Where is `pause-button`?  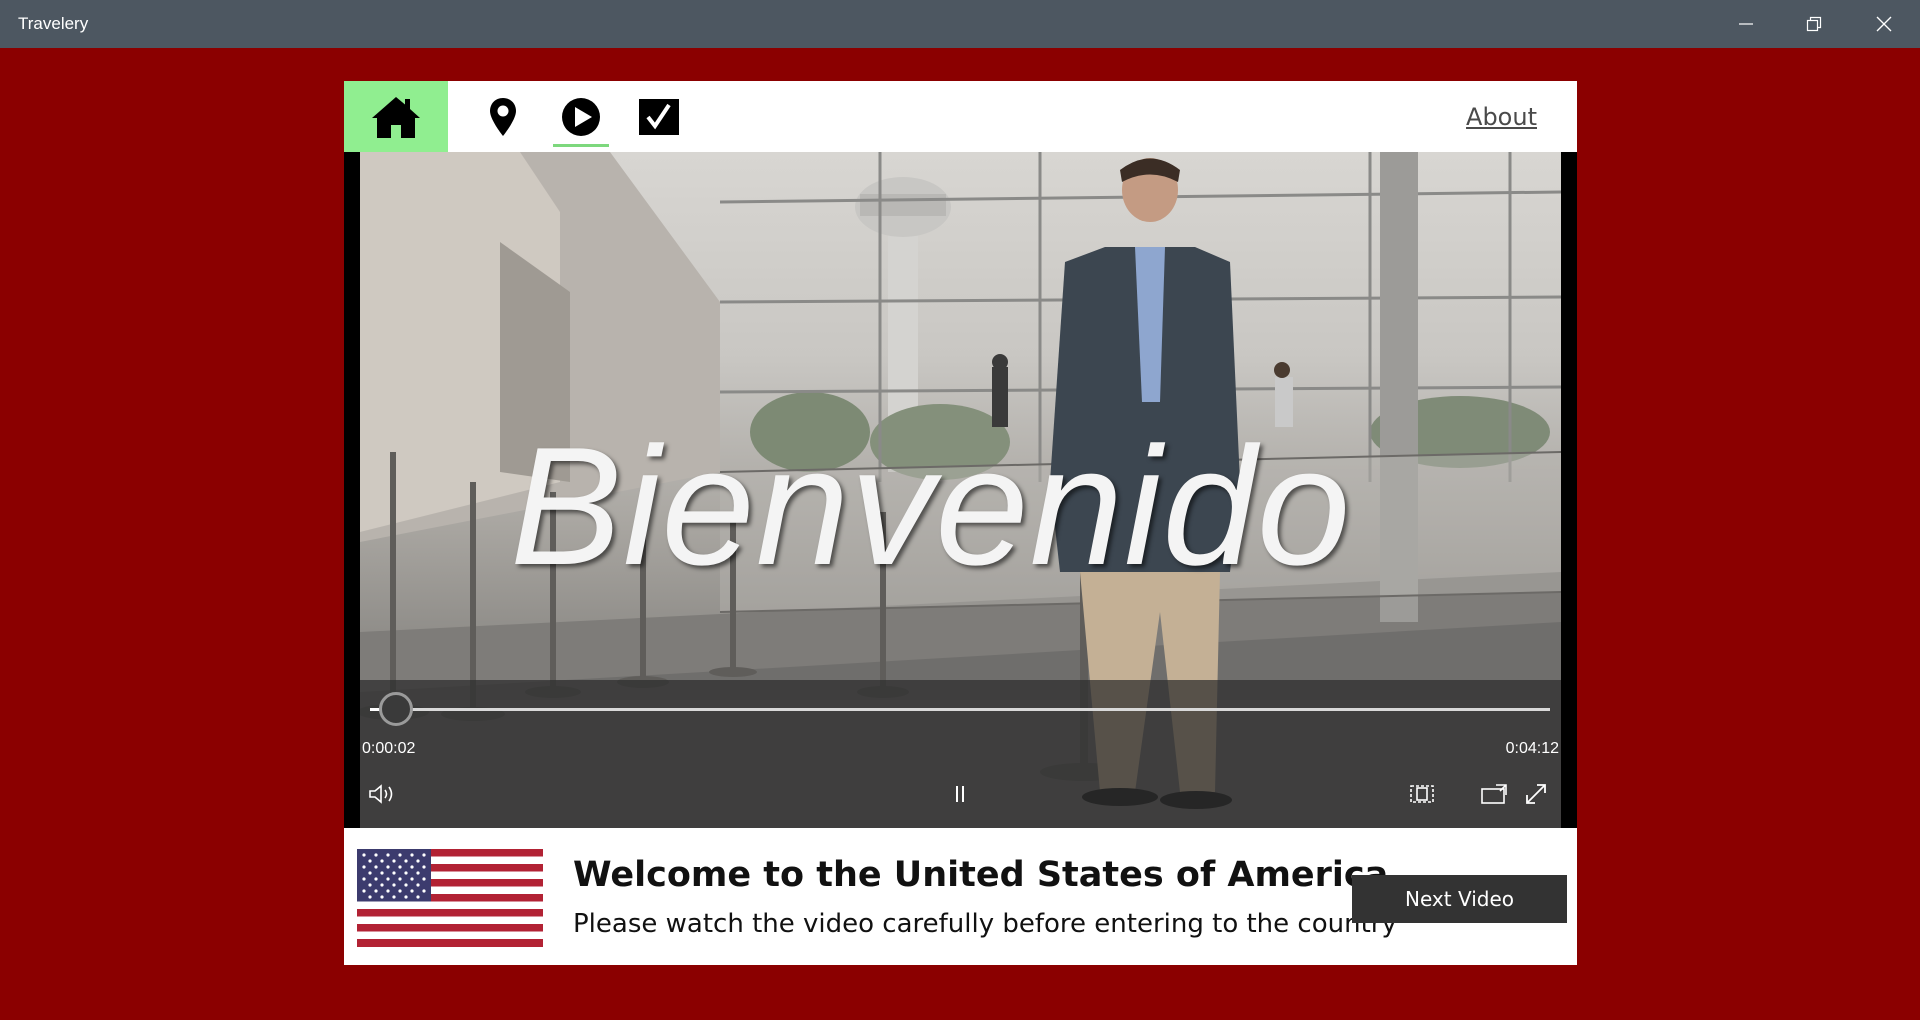 pause-button is located at coordinates (960, 794).